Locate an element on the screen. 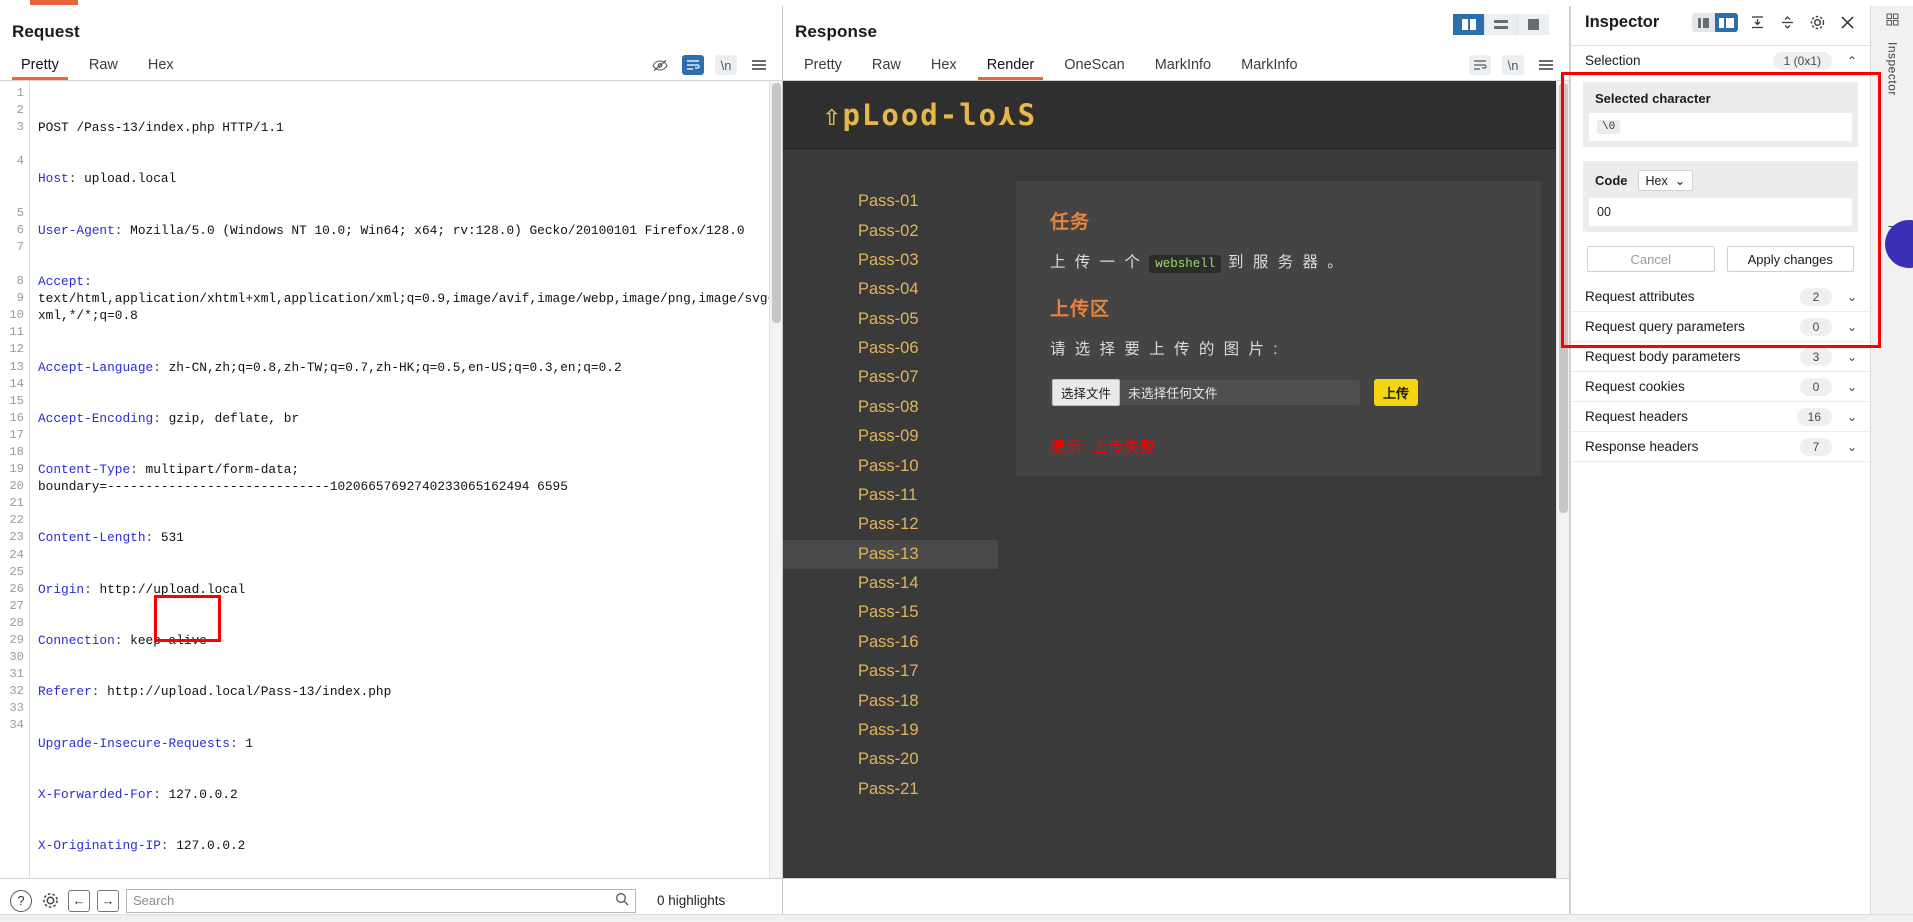 The image size is (1913, 922). tab-response-markinfo-1: MarkInfo is located at coordinates (1183, 66).